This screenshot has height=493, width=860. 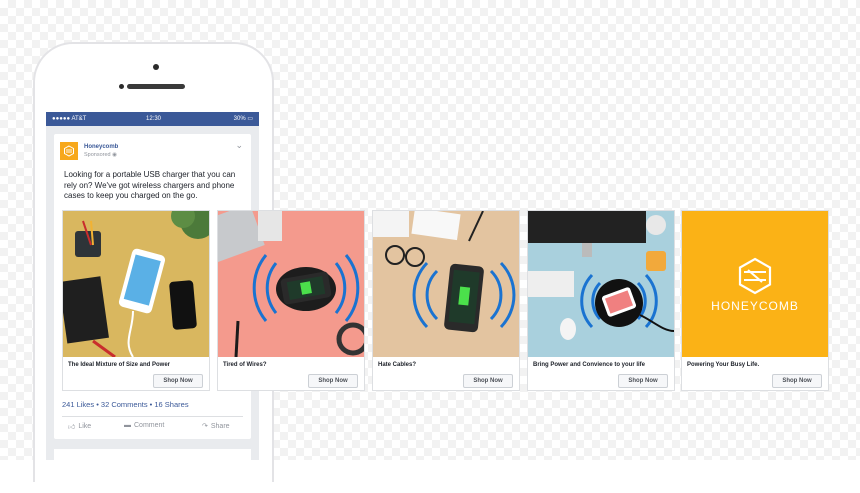 What do you see at coordinates (156, 67) in the screenshot?
I see `front-camera` at bounding box center [156, 67].